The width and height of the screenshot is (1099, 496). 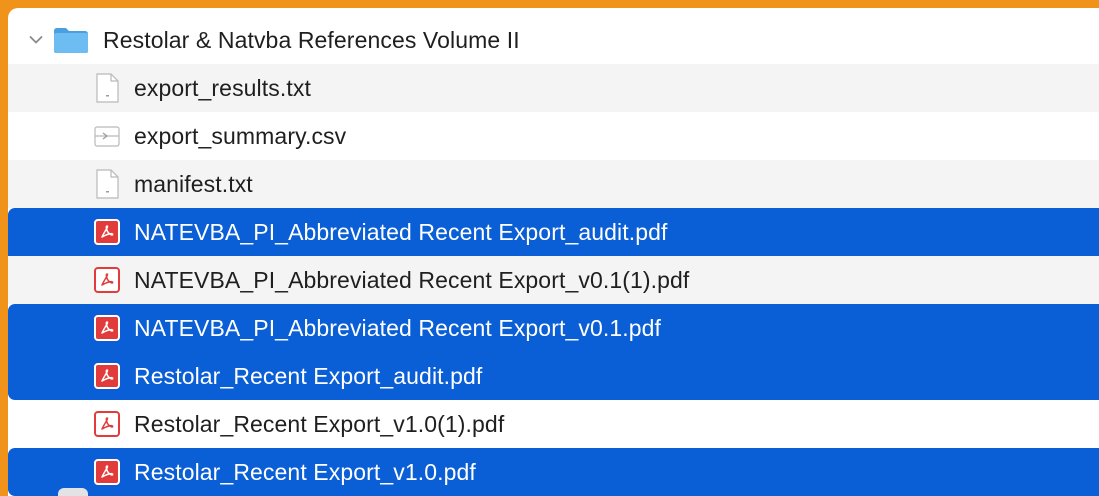 I want to click on spreadsheet-document-icon, so click(x=107, y=136).